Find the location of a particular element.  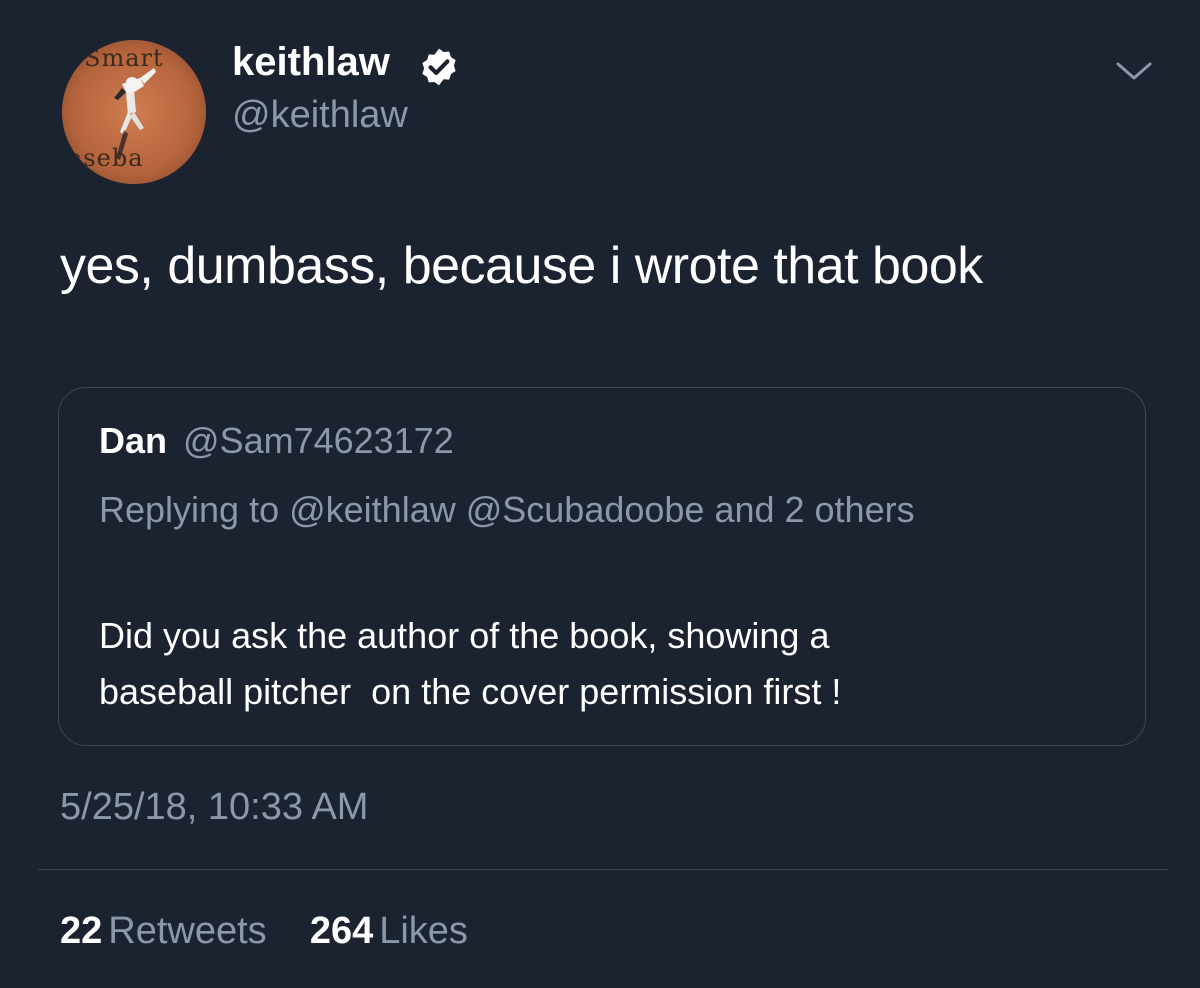

quoted-tweet-author: Dan @Sam74623172 is located at coordinates (276, 441).